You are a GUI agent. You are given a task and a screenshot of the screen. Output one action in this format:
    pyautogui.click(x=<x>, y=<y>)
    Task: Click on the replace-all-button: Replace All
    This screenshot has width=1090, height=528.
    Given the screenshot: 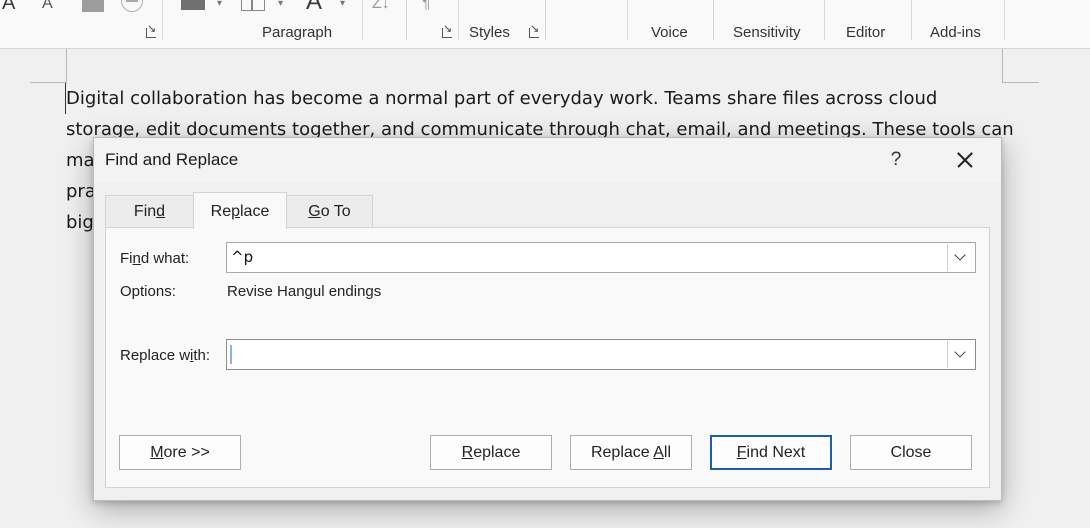 What is the action you would take?
    pyautogui.click(x=631, y=452)
    